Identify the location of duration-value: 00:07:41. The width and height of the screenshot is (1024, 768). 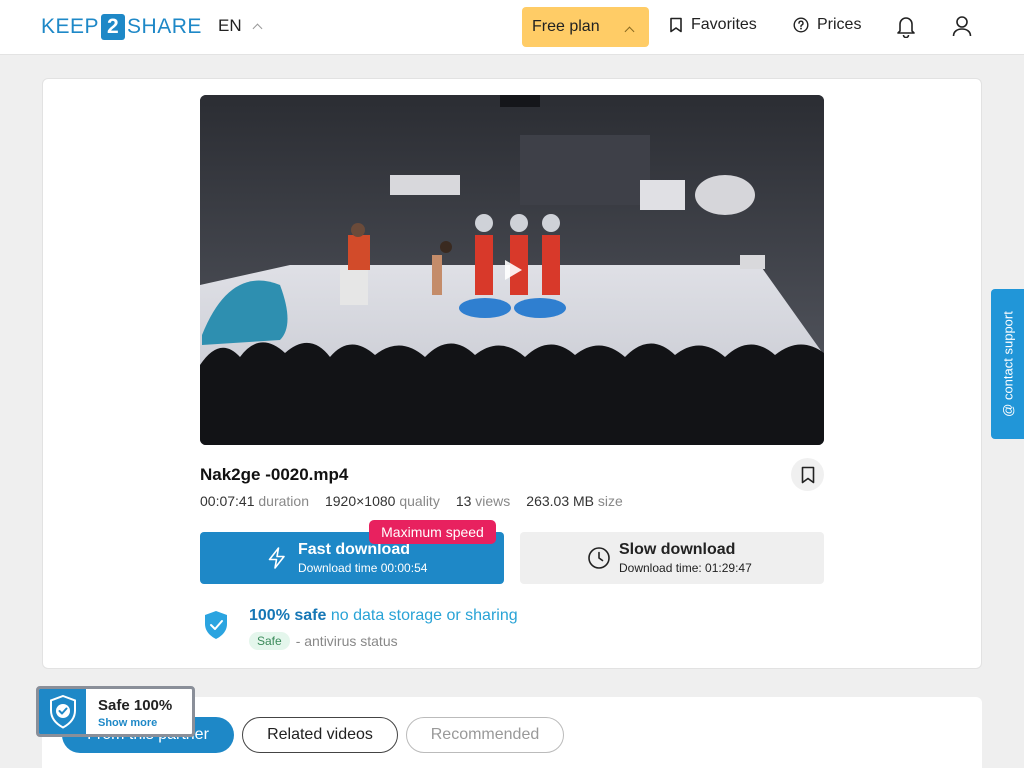
(227, 501).